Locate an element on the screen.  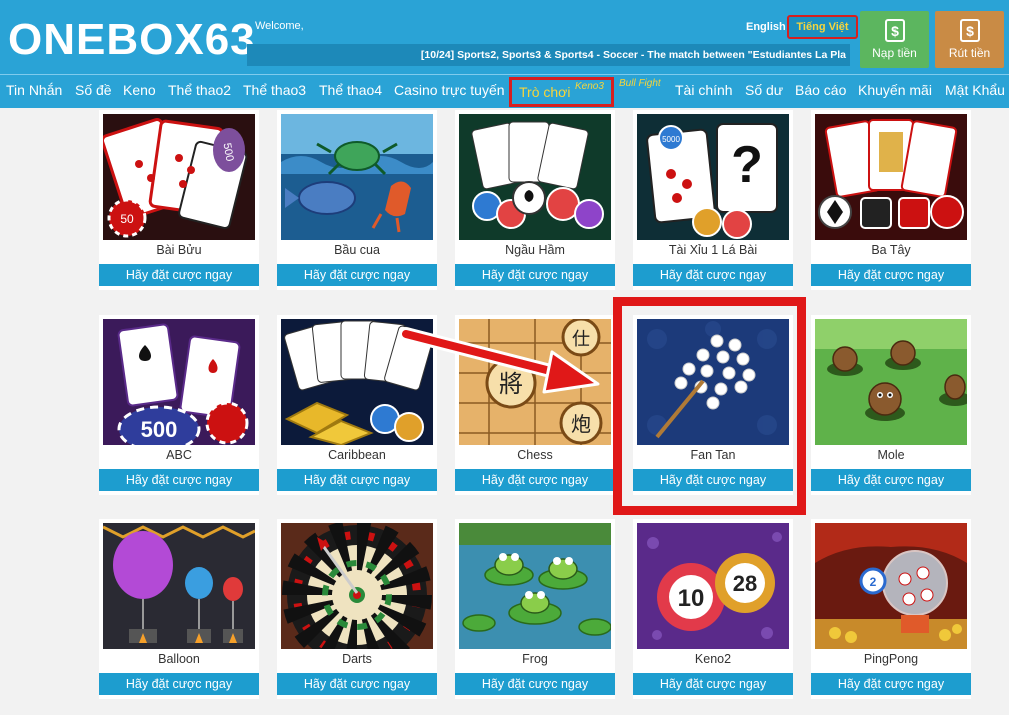
game-thumbnail: 50 500 is located at coordinates (179, 177).